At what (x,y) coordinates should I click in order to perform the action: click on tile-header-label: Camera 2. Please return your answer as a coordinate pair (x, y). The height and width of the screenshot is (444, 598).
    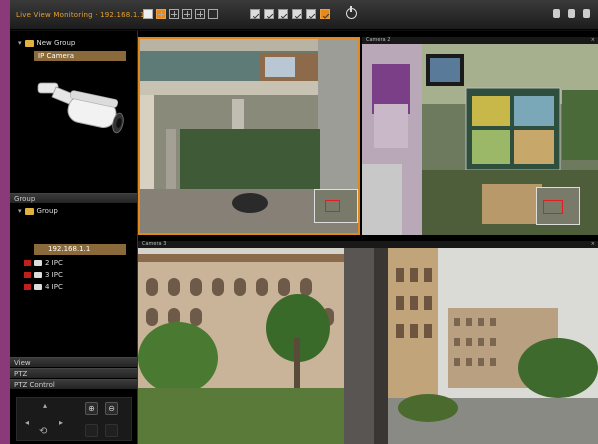
    Looking at the image, I should click on (378, 40).